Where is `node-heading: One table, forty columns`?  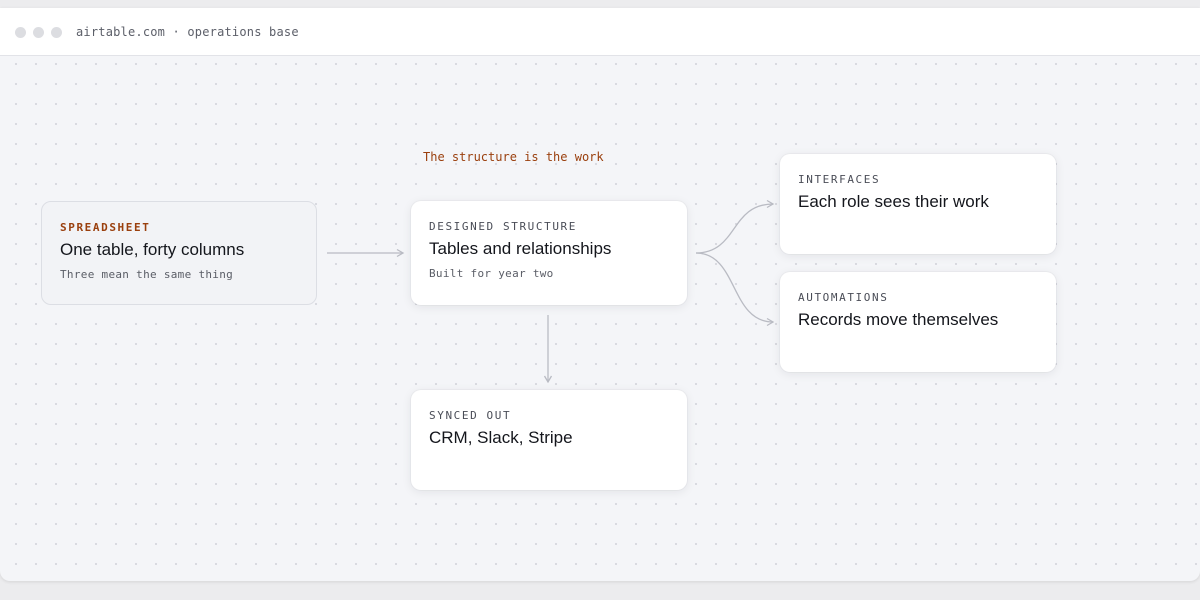 node-heading: One table, forty columns is located at coordinates (152, 249).